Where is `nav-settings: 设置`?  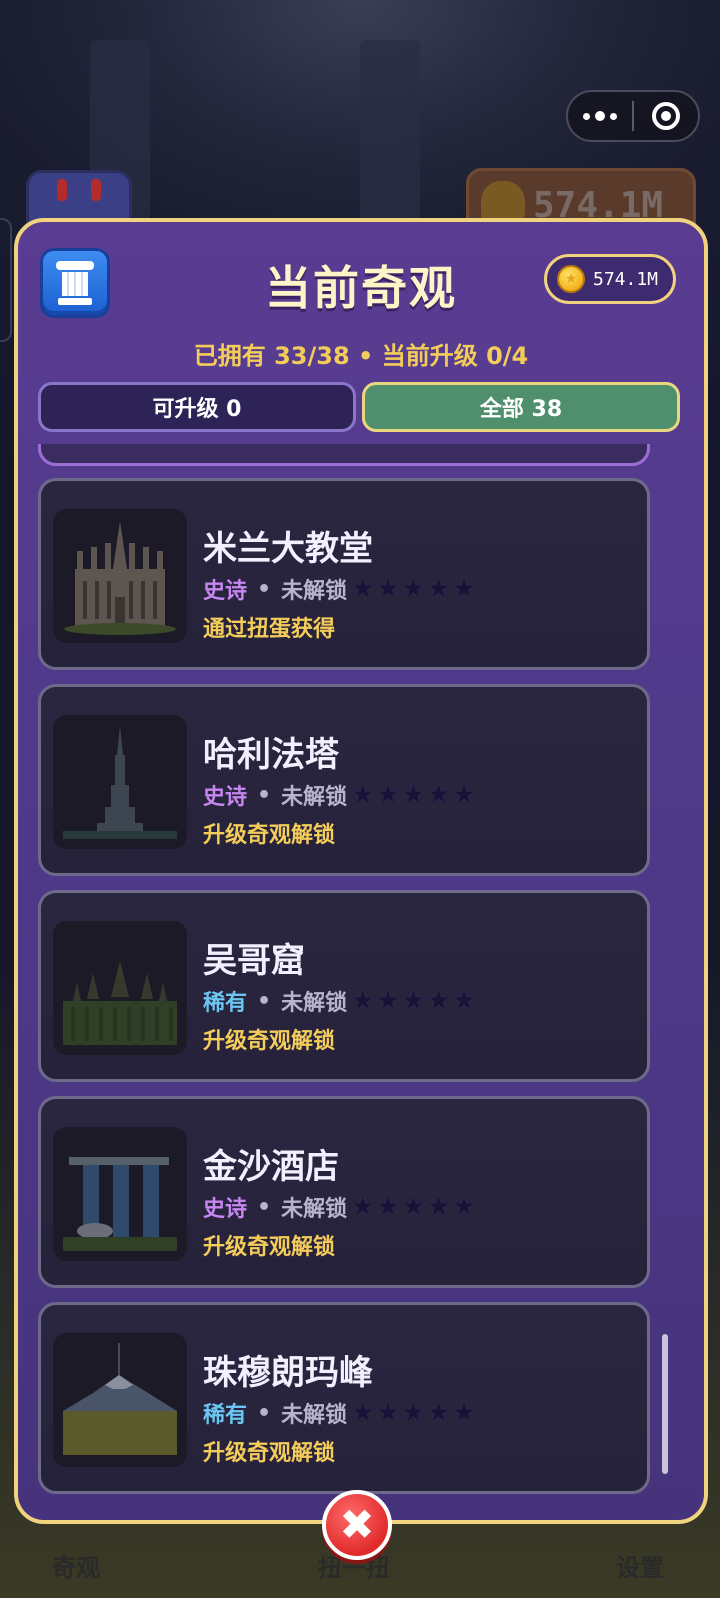
nav-settings: 设置 is located at coordinates (640, 1565).